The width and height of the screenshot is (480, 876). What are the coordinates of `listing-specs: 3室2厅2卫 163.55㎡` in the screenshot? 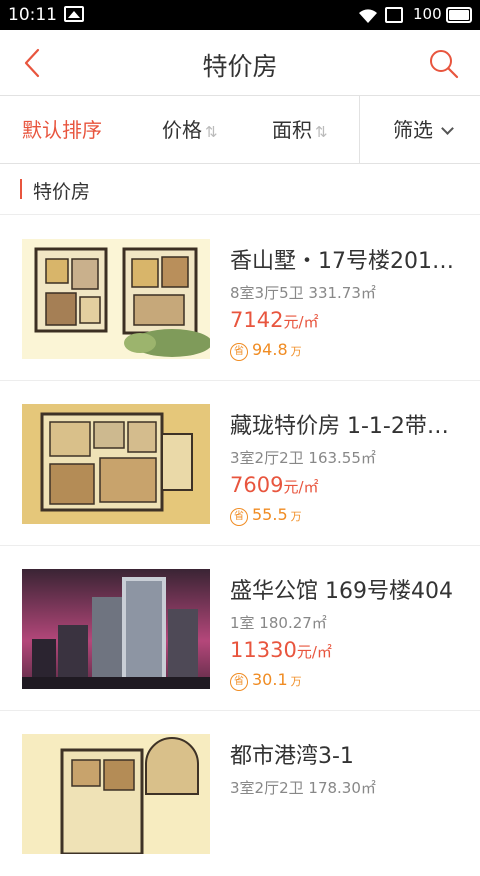 It's located at (303, 458).